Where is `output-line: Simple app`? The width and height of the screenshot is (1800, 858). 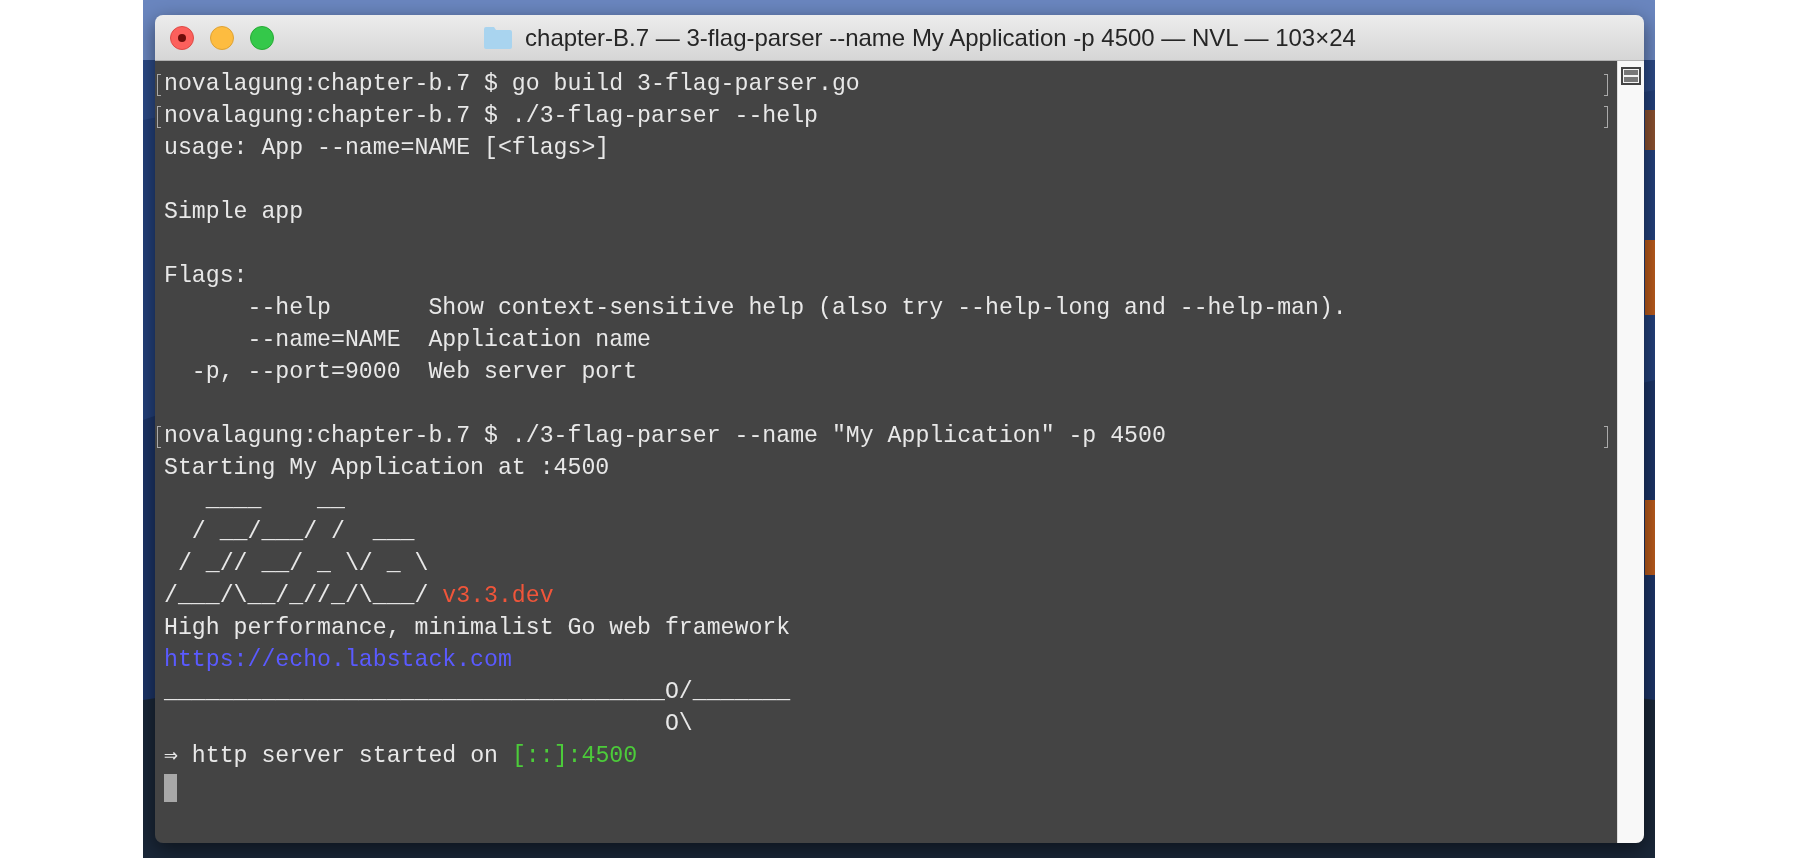 output-line: Simple app is located at coordinates (234, 212).